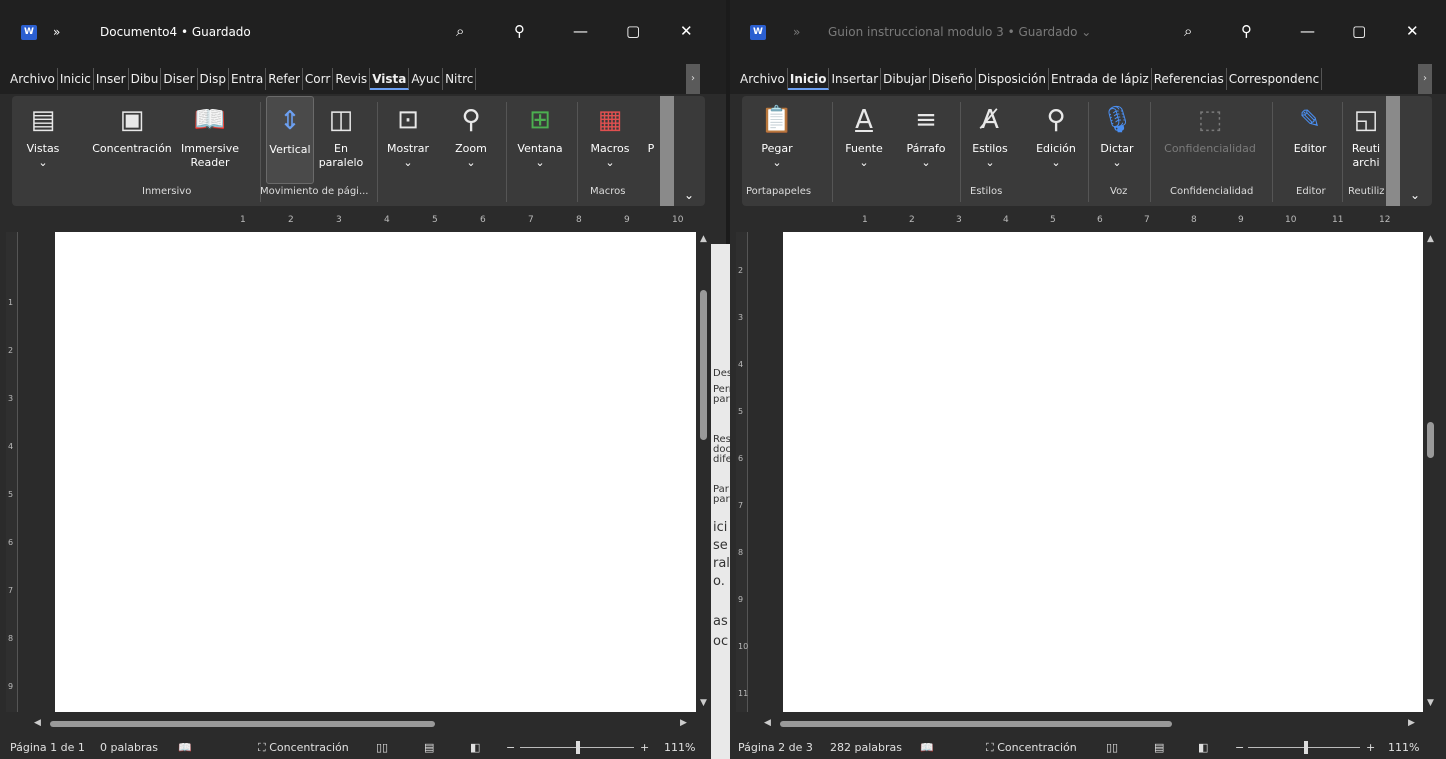  Describe the element at coordinates (132, 140) in the screenshot. I see `concentracion-button: ▣ Concentración` at that location.